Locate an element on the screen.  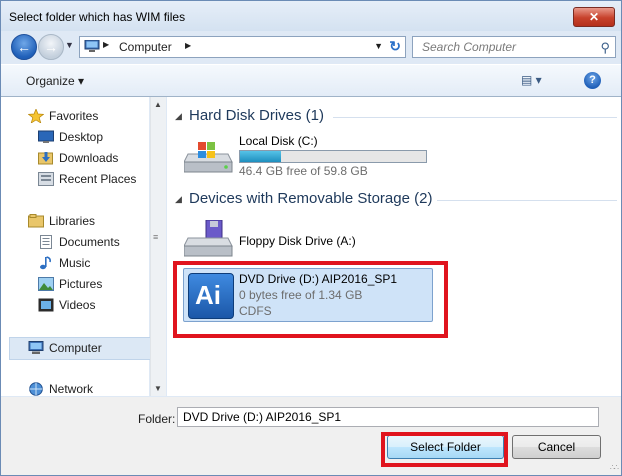
sidebar-item-label: Music is located at coordinates (75, 263).